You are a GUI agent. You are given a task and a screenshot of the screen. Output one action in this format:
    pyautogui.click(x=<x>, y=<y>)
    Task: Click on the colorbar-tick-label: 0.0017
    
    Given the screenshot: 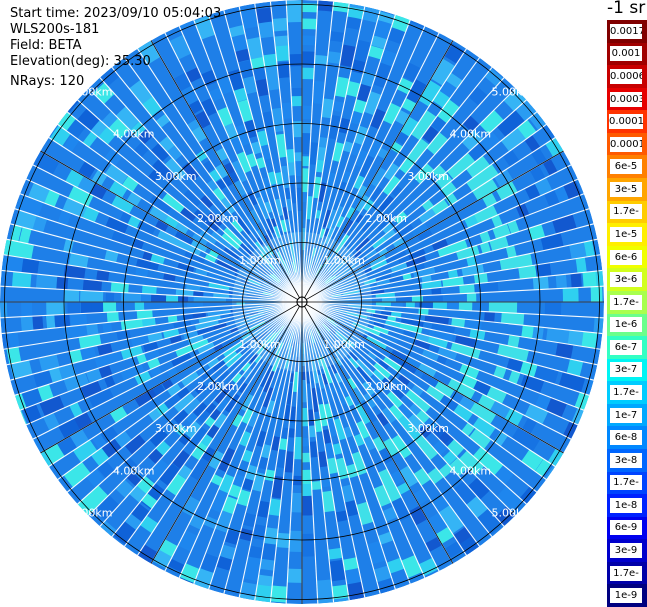 What is the action you would take?
    pyautogui.click(x=626, y=31)
    